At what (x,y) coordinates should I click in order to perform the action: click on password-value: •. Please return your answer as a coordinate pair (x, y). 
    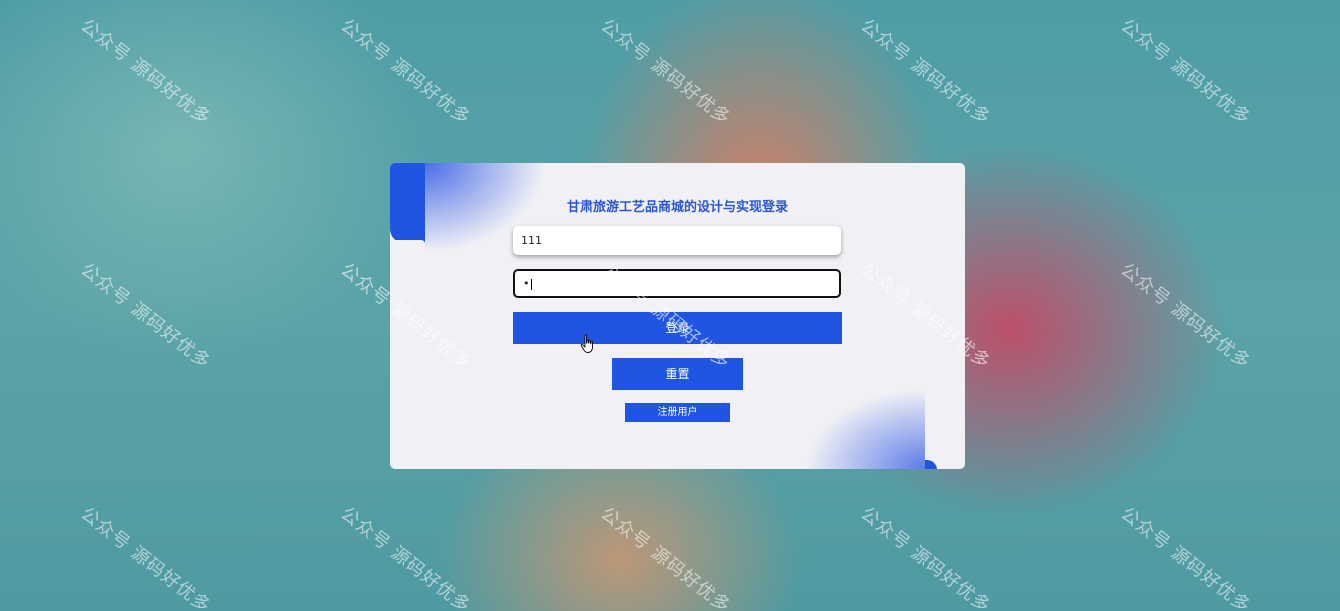
    Looking at the image, I should click on (526, 283).